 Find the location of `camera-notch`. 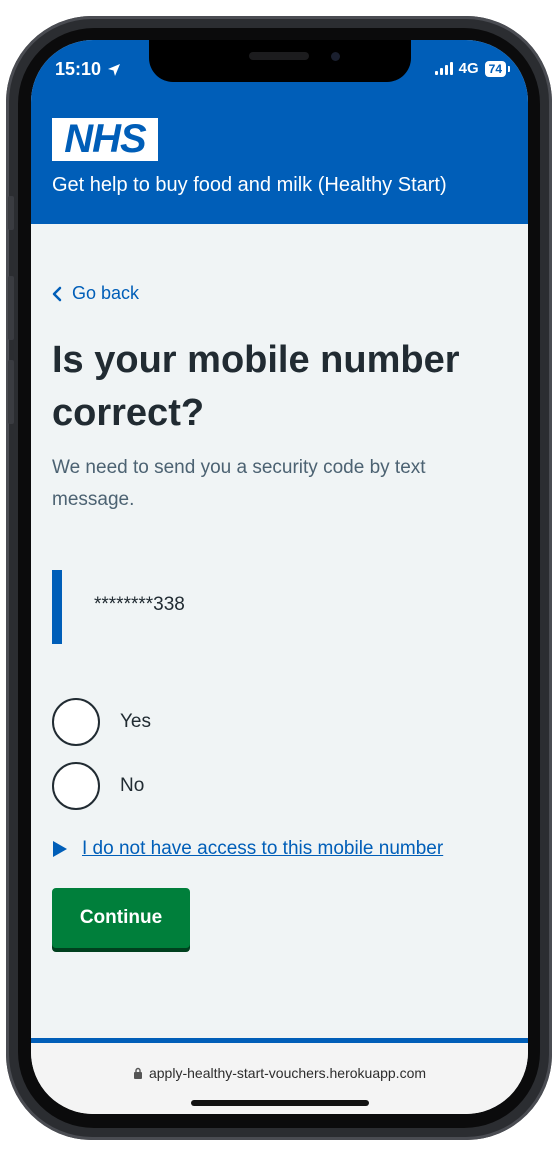

camera-notch is located at coordinates (280, 61).